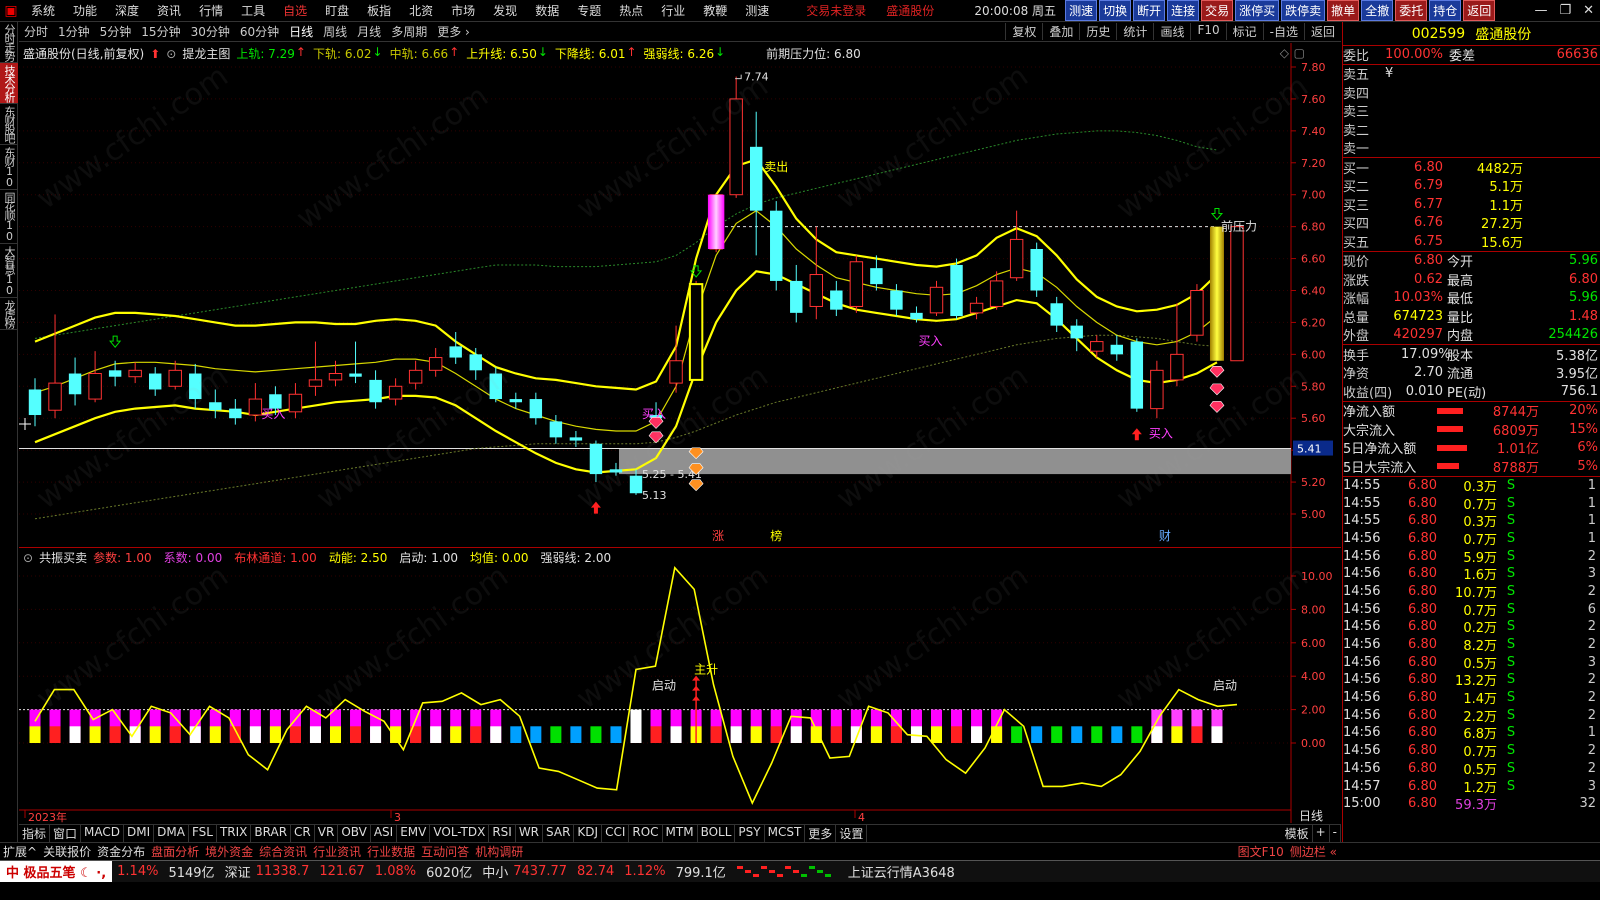 The height and width of the screenshot is (900, 1600). Describe the element at coordinates (1343, 10) in the screenshot. I see `trade-button-7: 撤单` at that location.